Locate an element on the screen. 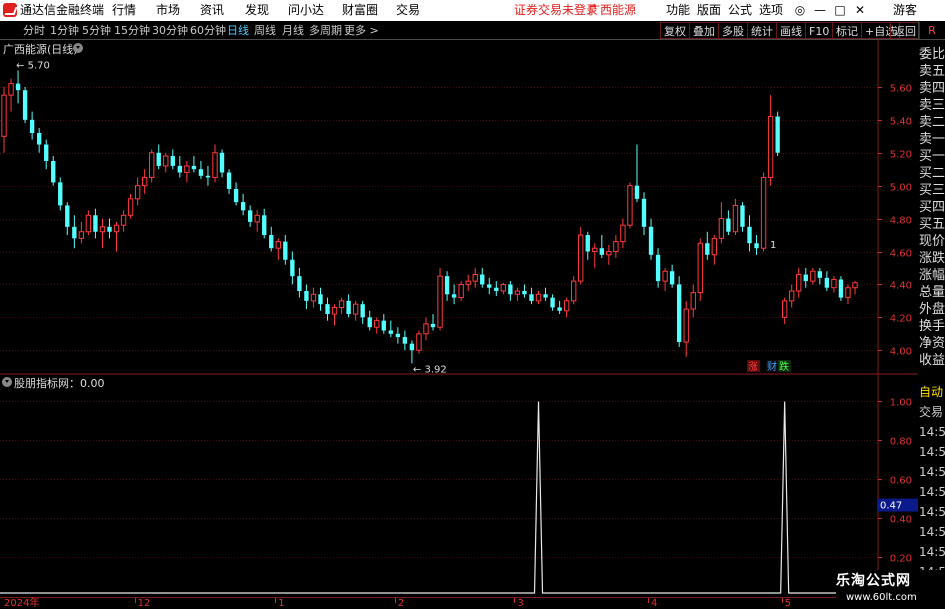  btn-multi-stock: 多股 is located at coordinates (733, 30).